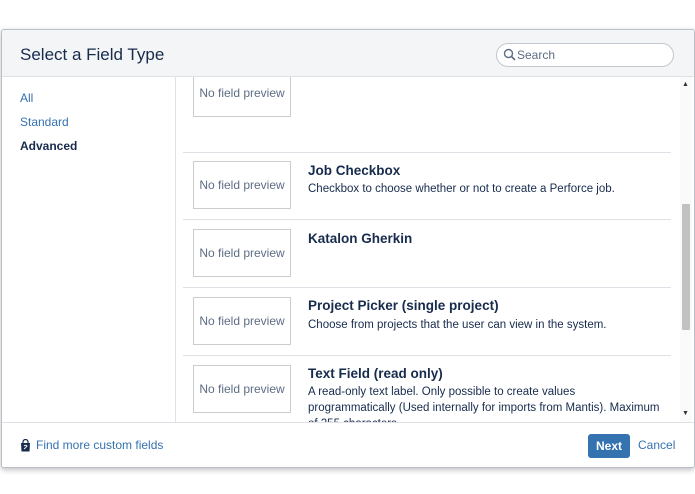  Describe the element at coordinates (686, 267) in the screenshot. I see `scrollbar-thumb` at that location.